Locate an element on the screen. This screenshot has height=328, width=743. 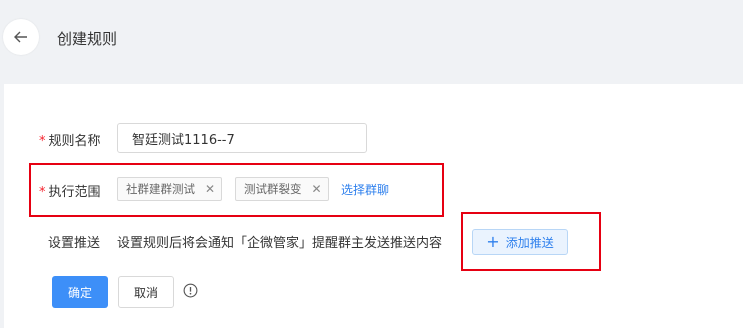
scope-tag: 测试群裂变 ✕ is located at coordinates (282, 189).